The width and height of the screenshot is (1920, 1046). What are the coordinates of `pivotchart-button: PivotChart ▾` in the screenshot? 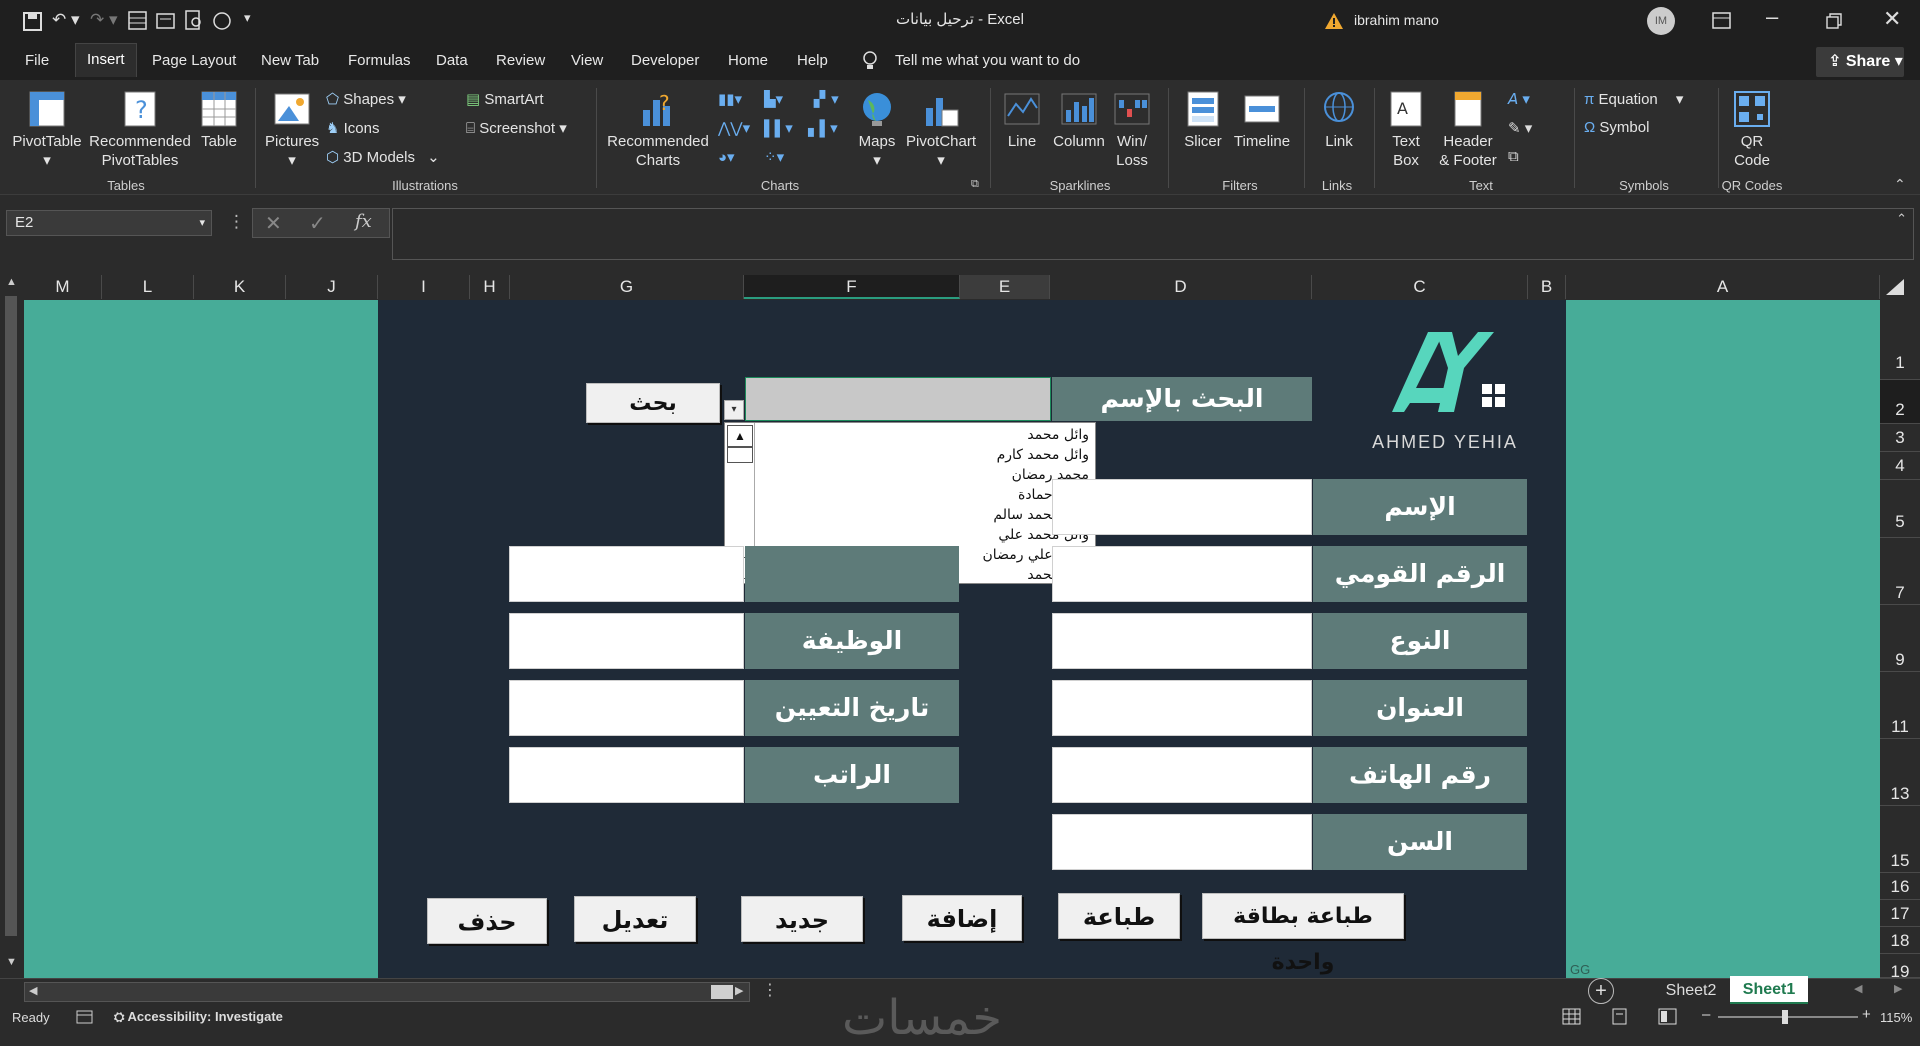 It's located at (941, 130).